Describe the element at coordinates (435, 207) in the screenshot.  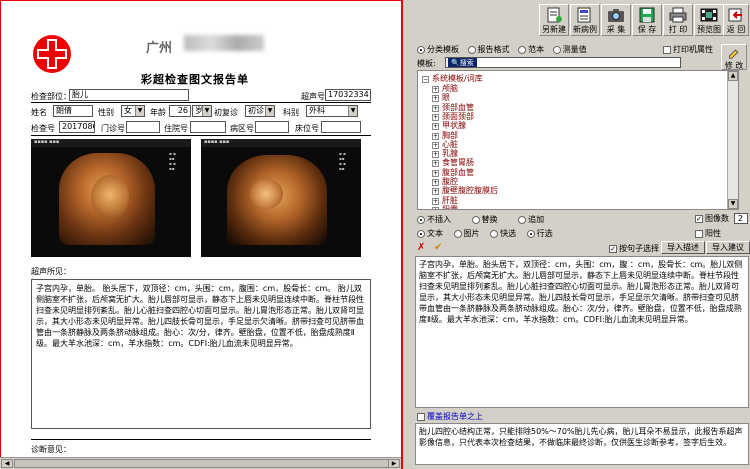
I see `expand-icon: +` at that location.